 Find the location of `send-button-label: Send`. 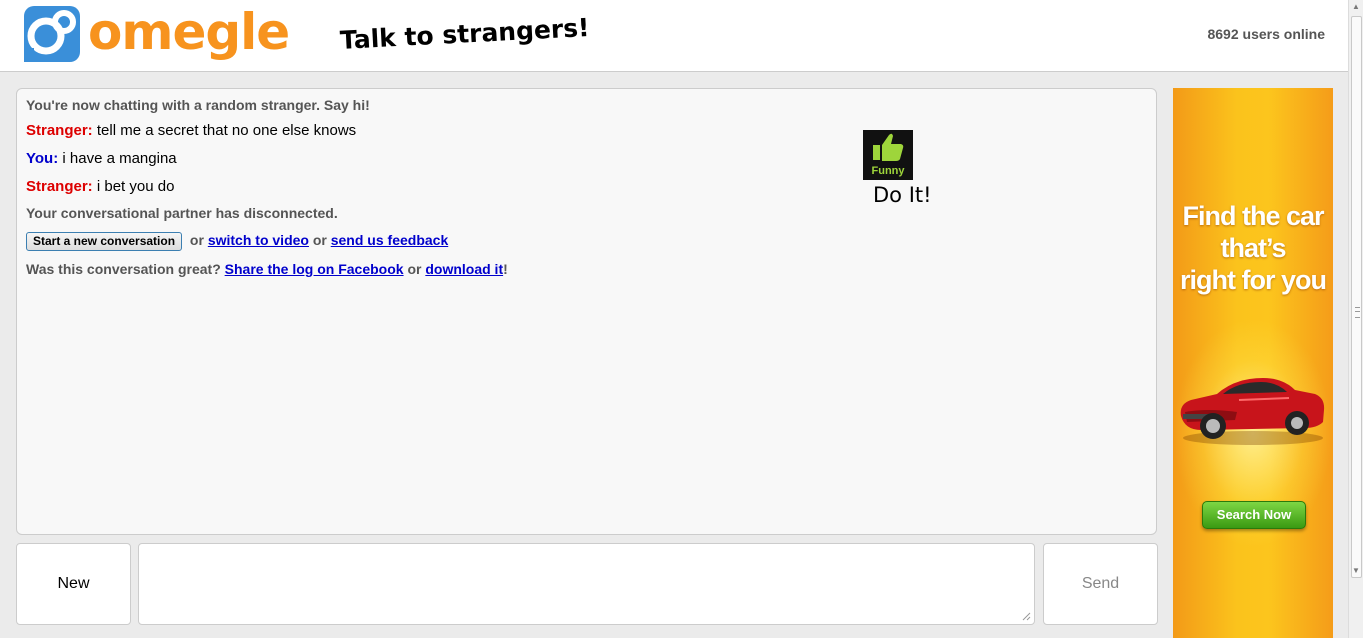

send-button-label: Send is located at coordinates (1100, 583).